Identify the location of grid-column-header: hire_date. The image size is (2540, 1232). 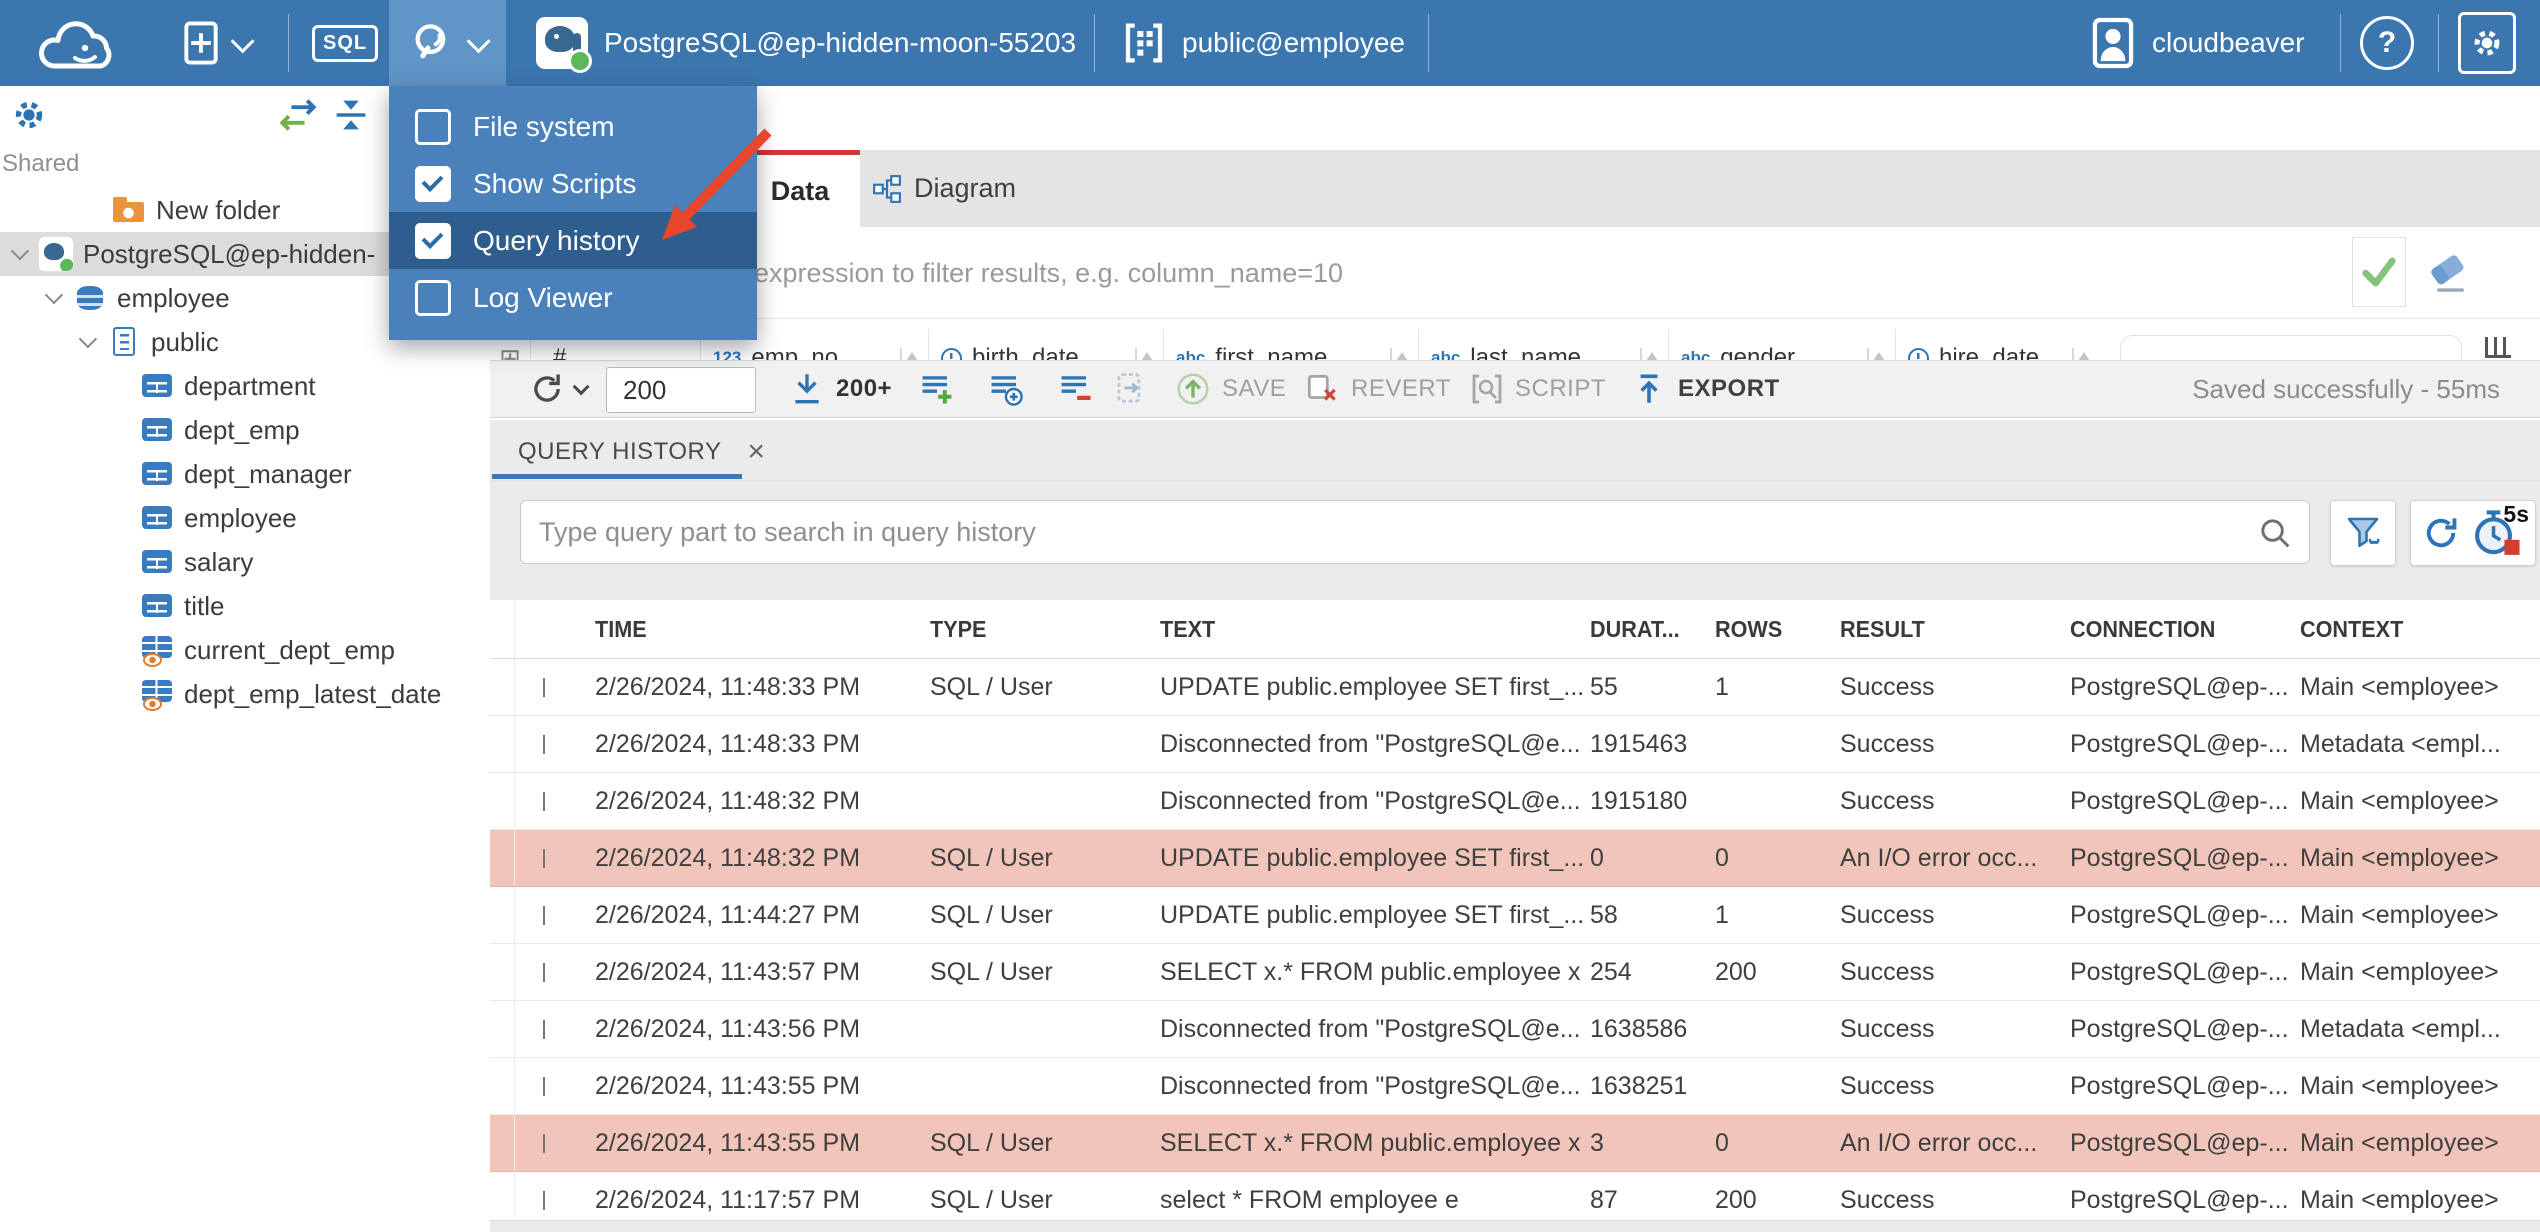
(1997, 344).